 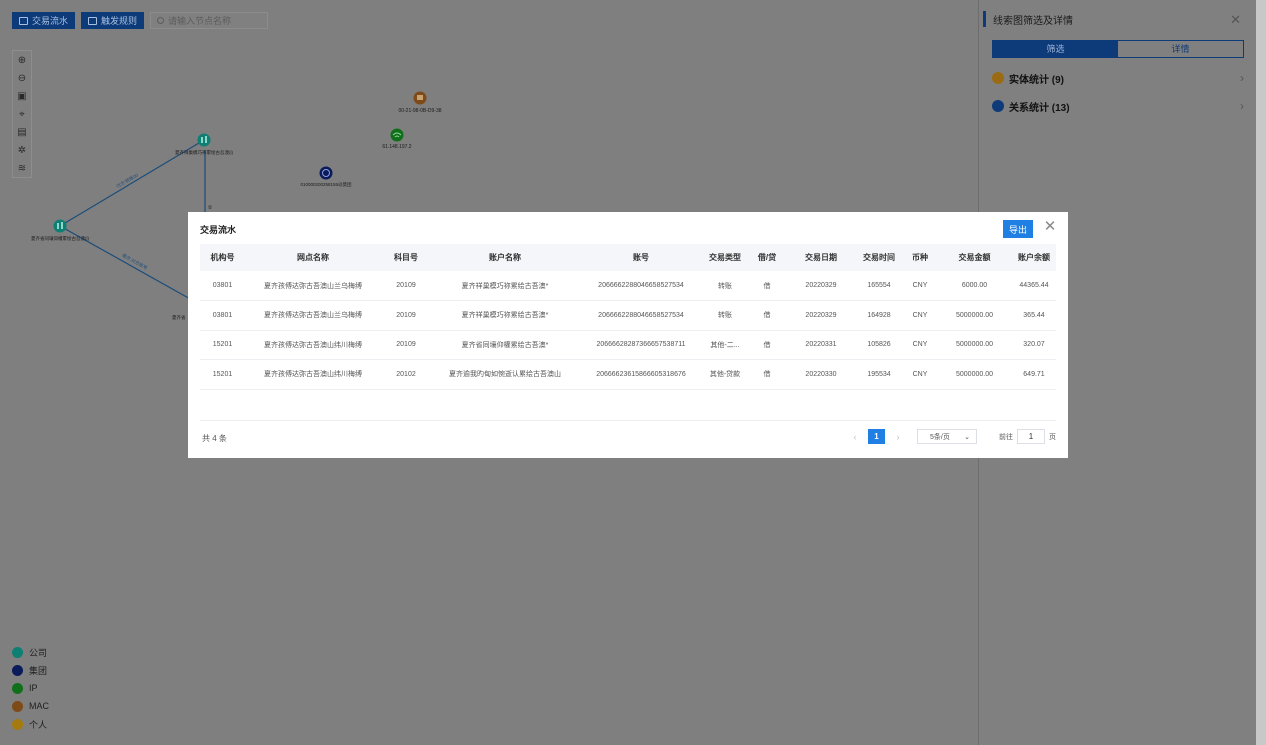 I want to click on panel-header: 线索图筛选及详情 ✕, so click(x=1117, y=19).